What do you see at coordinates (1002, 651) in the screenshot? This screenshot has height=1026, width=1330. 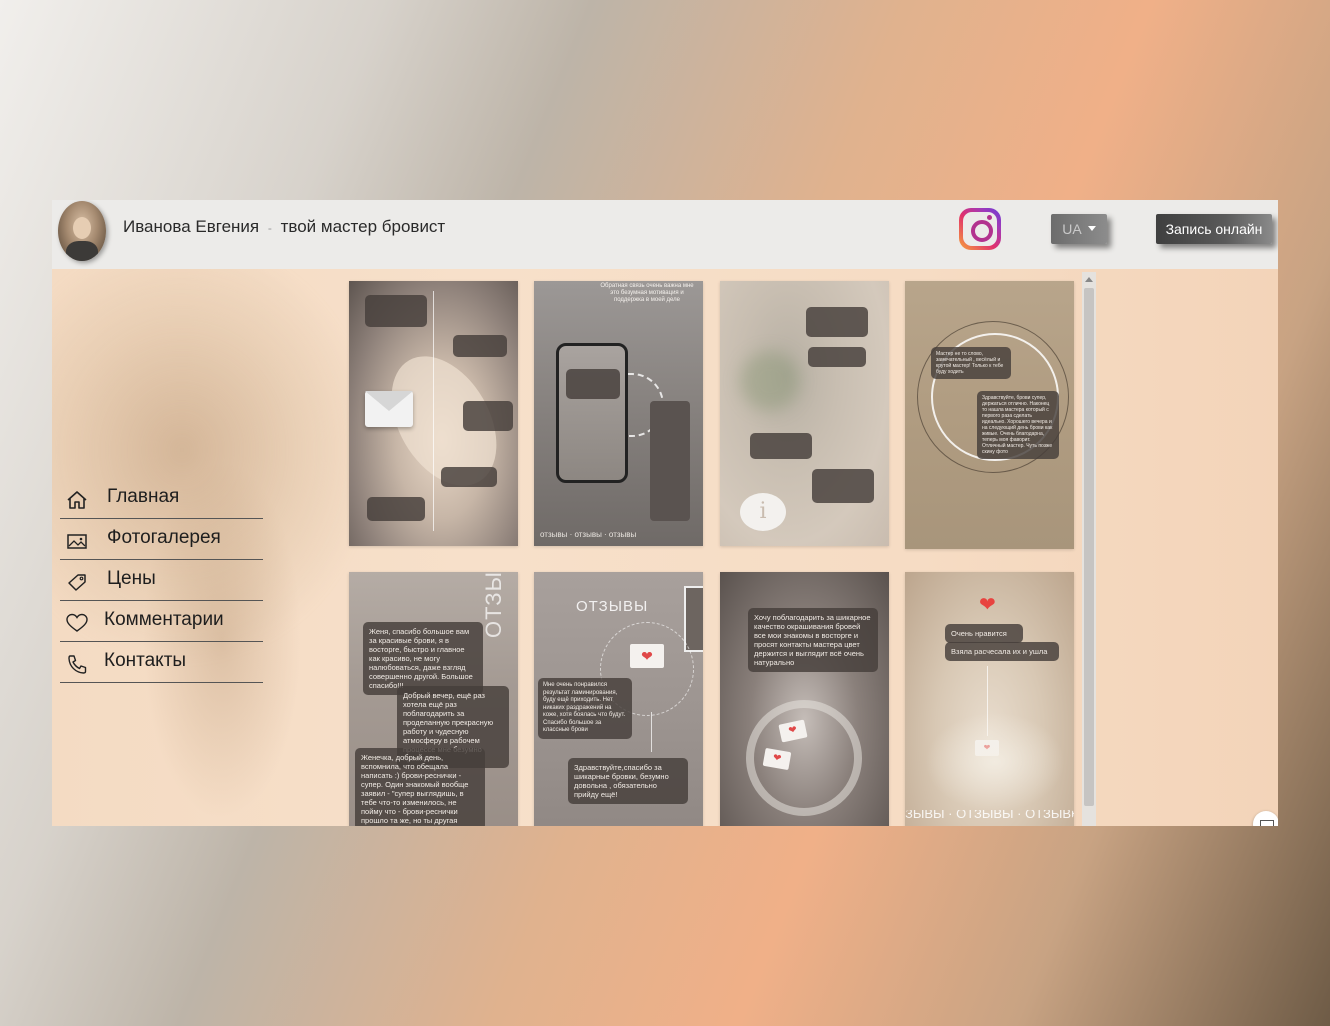 I see `chat-bubble: Взяла расчесала их и ушла` at bounding box center [1002, 651].